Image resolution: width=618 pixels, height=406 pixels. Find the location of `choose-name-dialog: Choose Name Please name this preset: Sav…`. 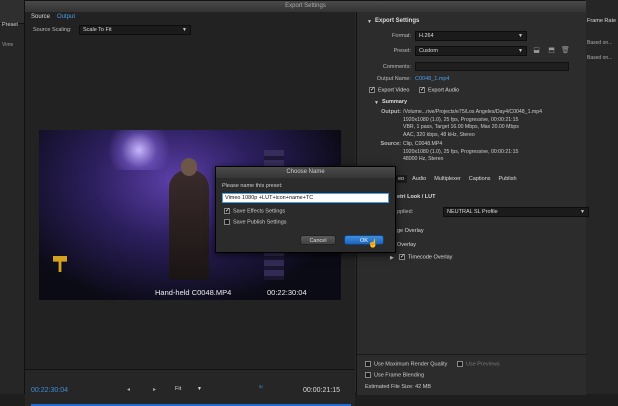

choose-name-dialog: Choose Name Please name this preset: Sav… is located at coordinates (305, 209).